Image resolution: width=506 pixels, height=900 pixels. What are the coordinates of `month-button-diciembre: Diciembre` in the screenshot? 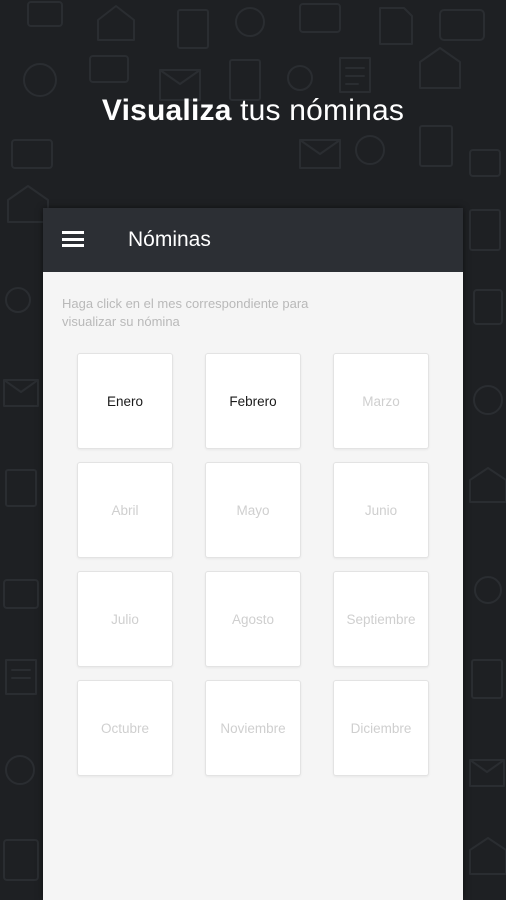 It's located at (381, 728).